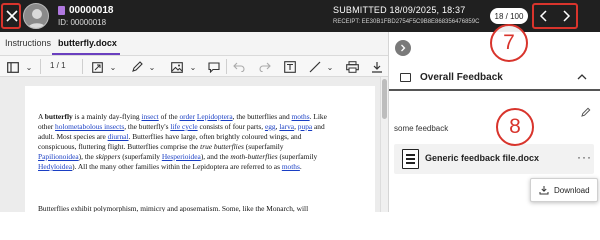 The height and width of the screenshot is (240, 600). What do you see at coordinates (87, 156) in the screenshot?
I see `doc-text: ), the` at bounding box center [87, 156].